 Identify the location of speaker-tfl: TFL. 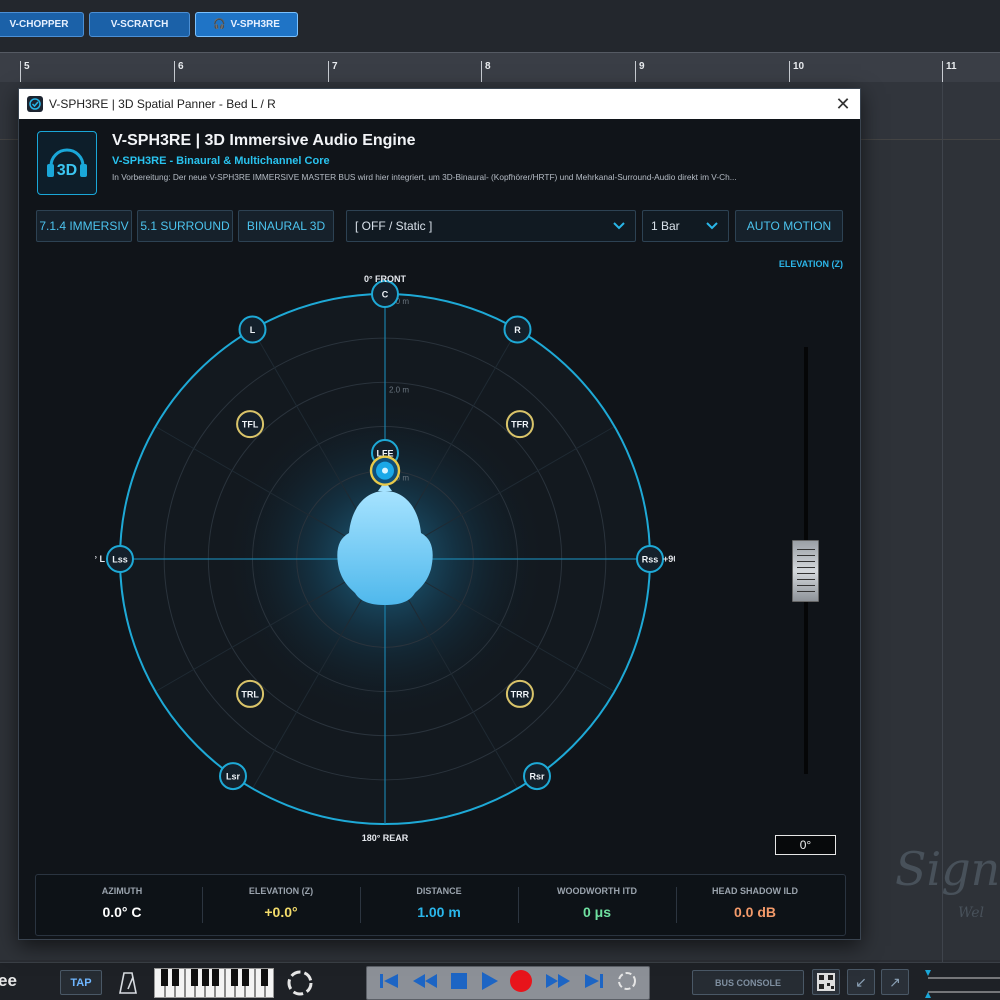
(250, 424).